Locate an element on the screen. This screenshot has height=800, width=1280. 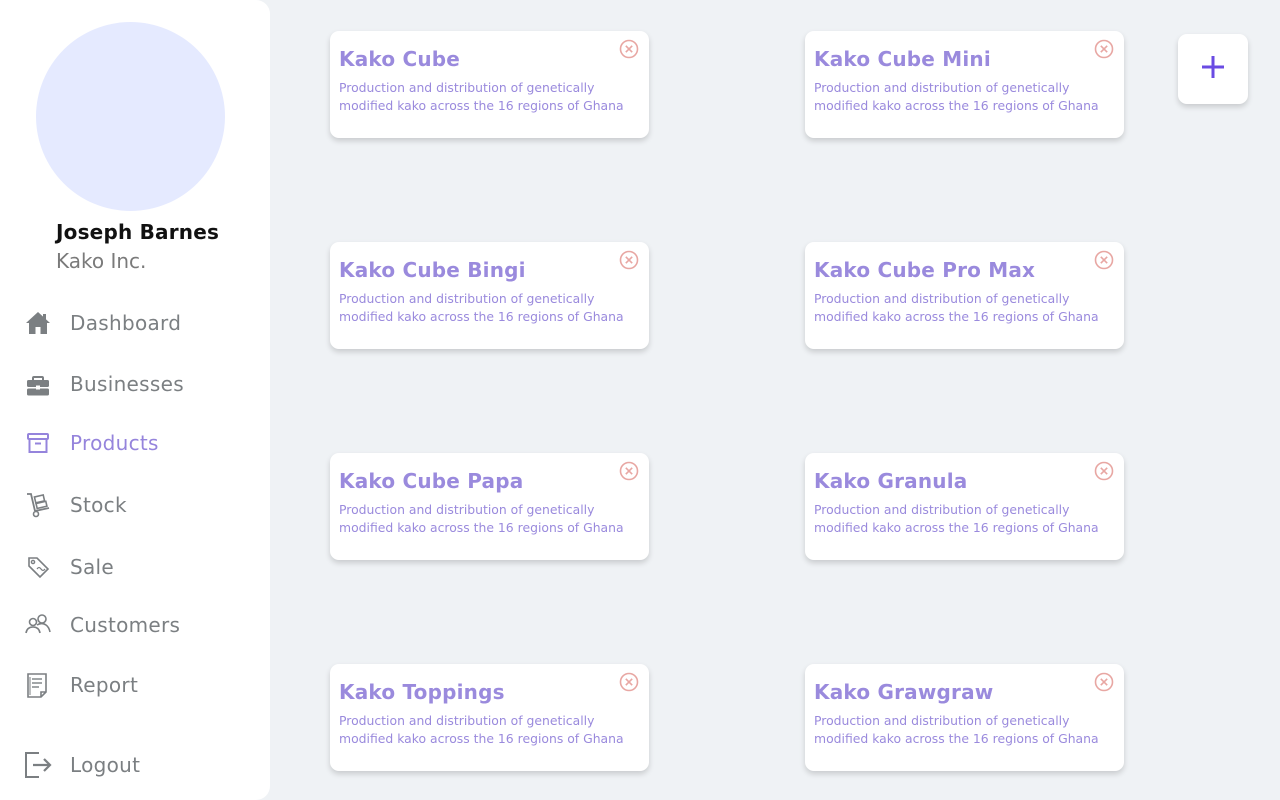
nav-item-report: Report is located at coordinates (80, 685).